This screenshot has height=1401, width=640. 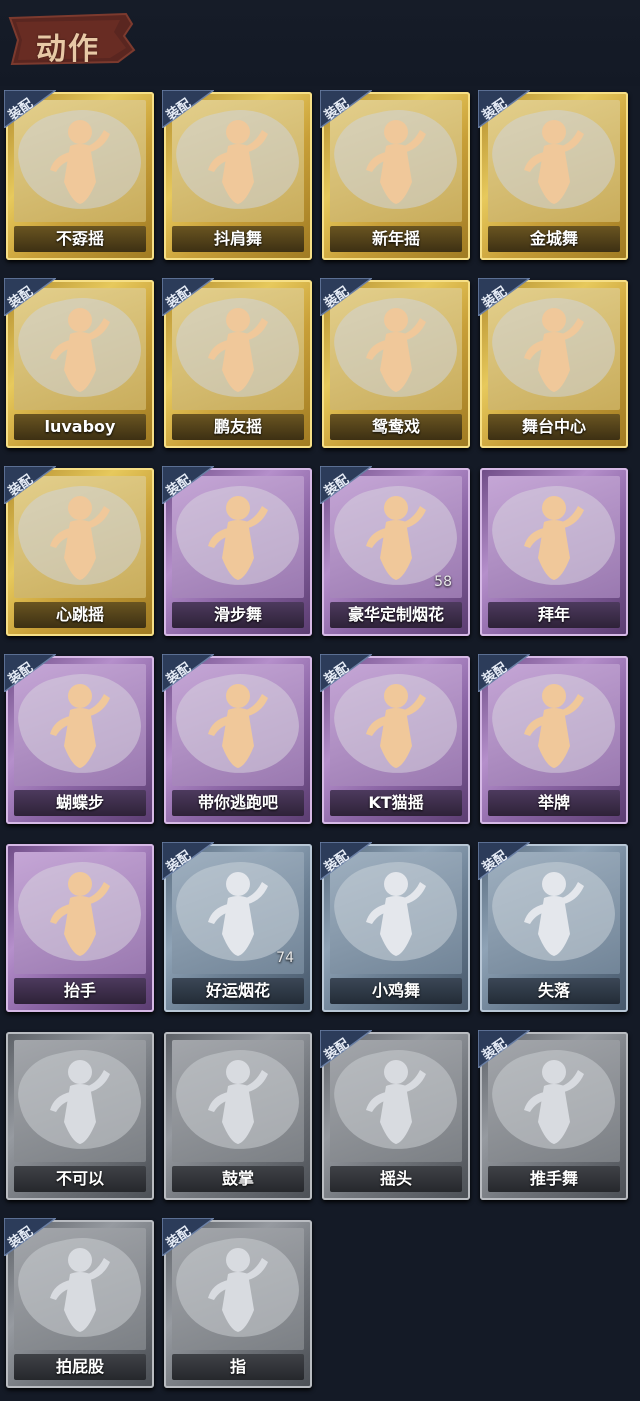 I want to click on emote-card: 新年摇 装配, so click(x=395, y=175).